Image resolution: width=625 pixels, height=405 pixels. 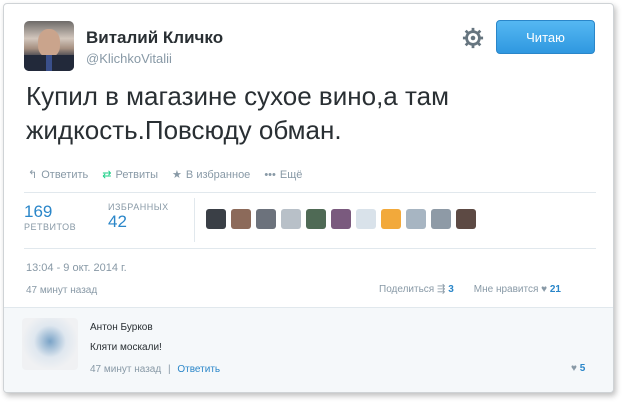 What do you see at coordinates (291, 174) in the screenshot?
I see `more-label: Ещё` at bounding box center [291, 174].